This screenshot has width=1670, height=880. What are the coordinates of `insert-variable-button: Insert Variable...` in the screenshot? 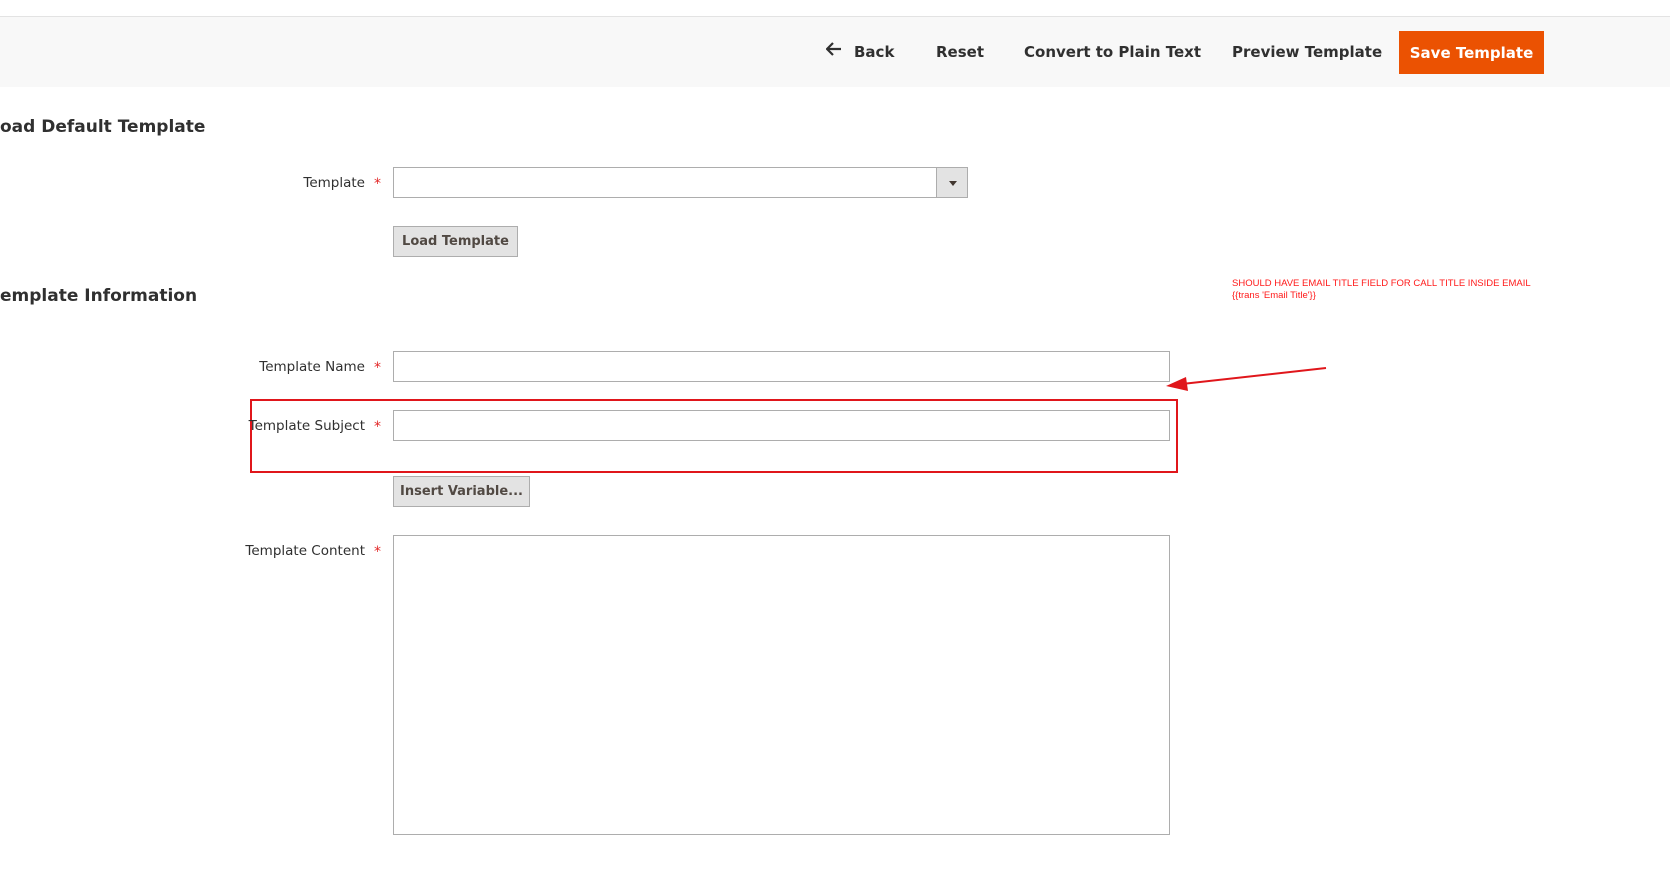 It's located at (461, 491).